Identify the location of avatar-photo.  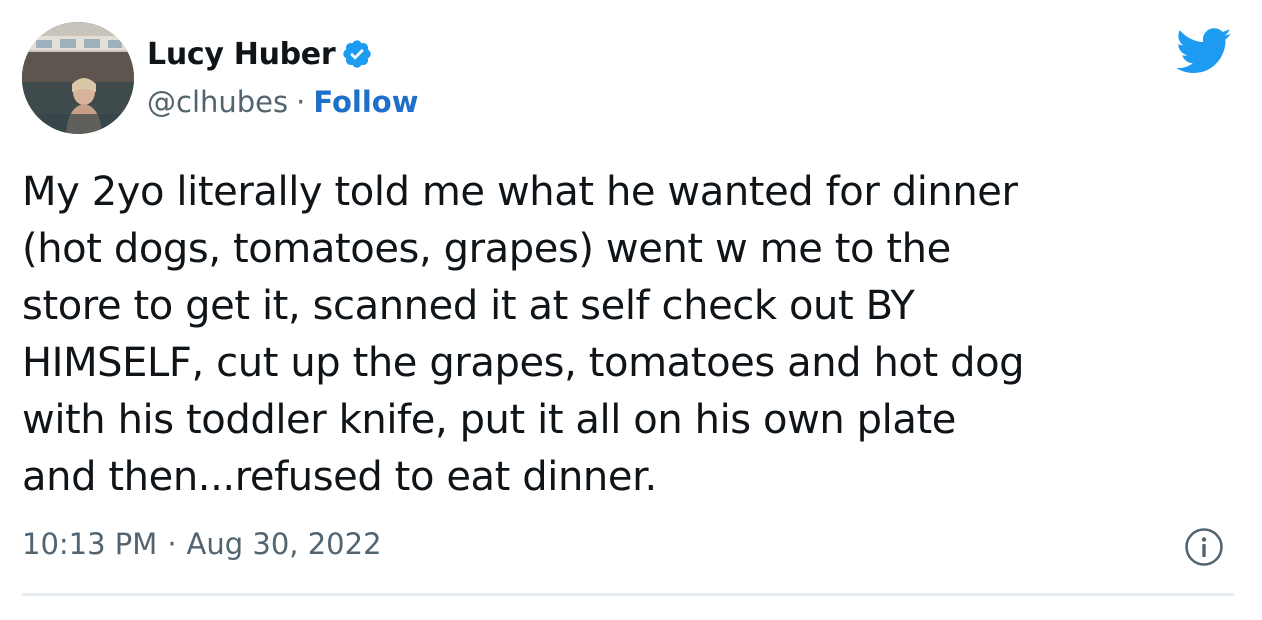
(78, 78).